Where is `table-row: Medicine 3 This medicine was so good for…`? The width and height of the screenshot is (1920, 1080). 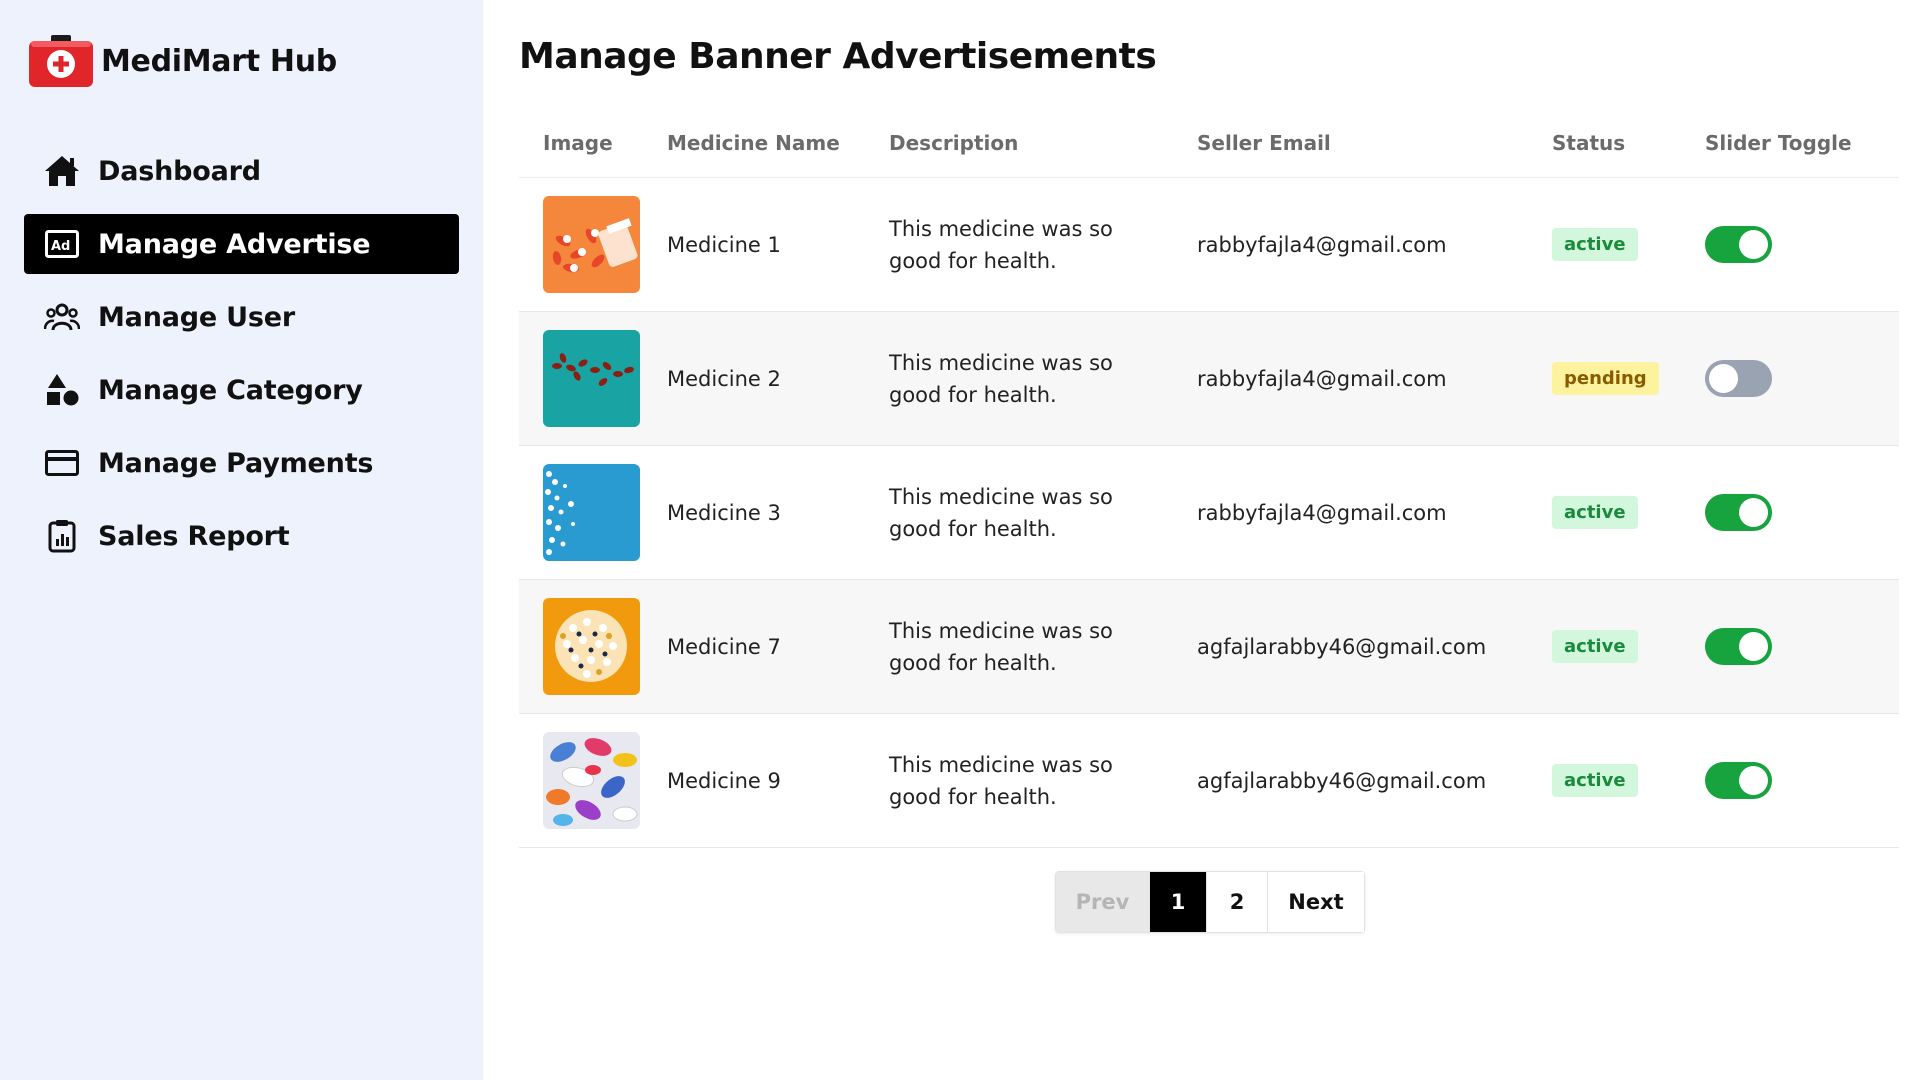 table-row: Medicine 3 This medicine was so good for… is located at coordinates (1209, 513).